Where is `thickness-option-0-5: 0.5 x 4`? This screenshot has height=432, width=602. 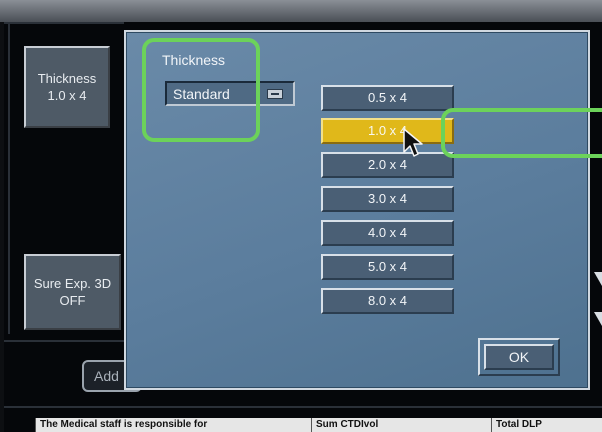
thickness-option-0-5: 0.5 x 4 is located at coordinates (387, 98).